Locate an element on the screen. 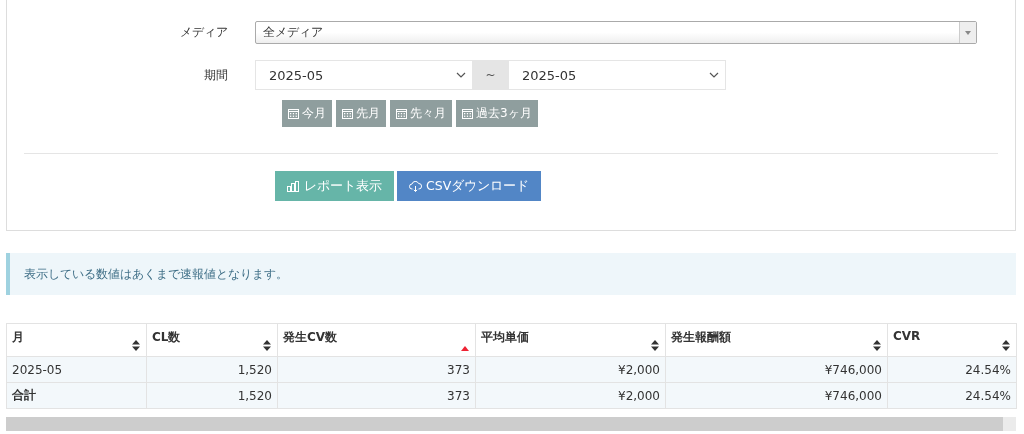  column-header: 発生CV数 is located at coordinates (376, 340).